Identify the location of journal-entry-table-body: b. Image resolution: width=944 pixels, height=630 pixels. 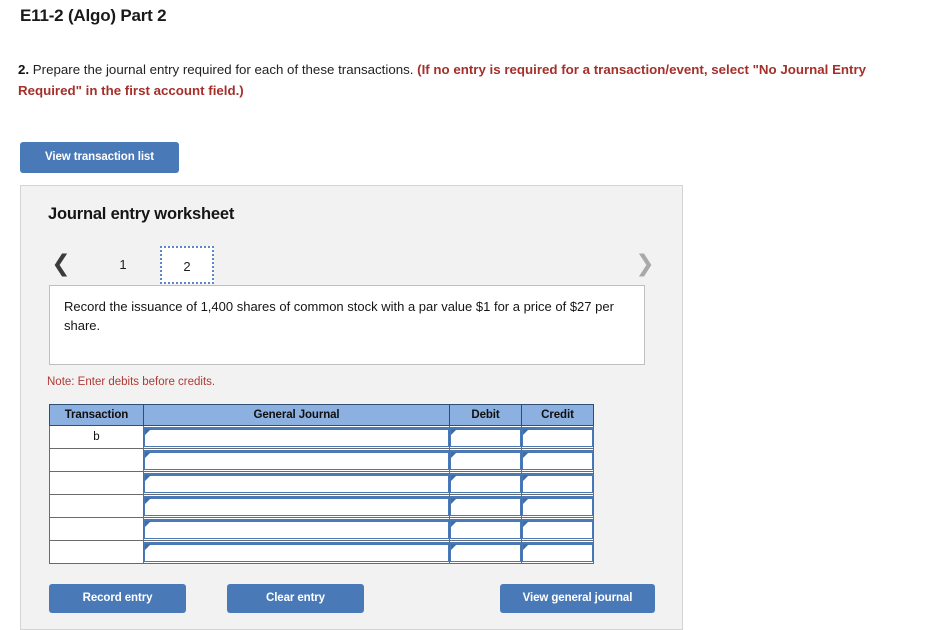
(321, 494).